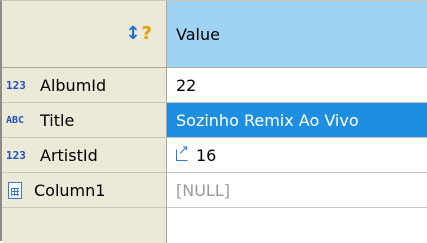 This screenshot has width=427, height=243. What do you see at coordinates (297, 155) in the screenshot?
I see `value-cell-artistid: 16` at bounding box center [297, 155].